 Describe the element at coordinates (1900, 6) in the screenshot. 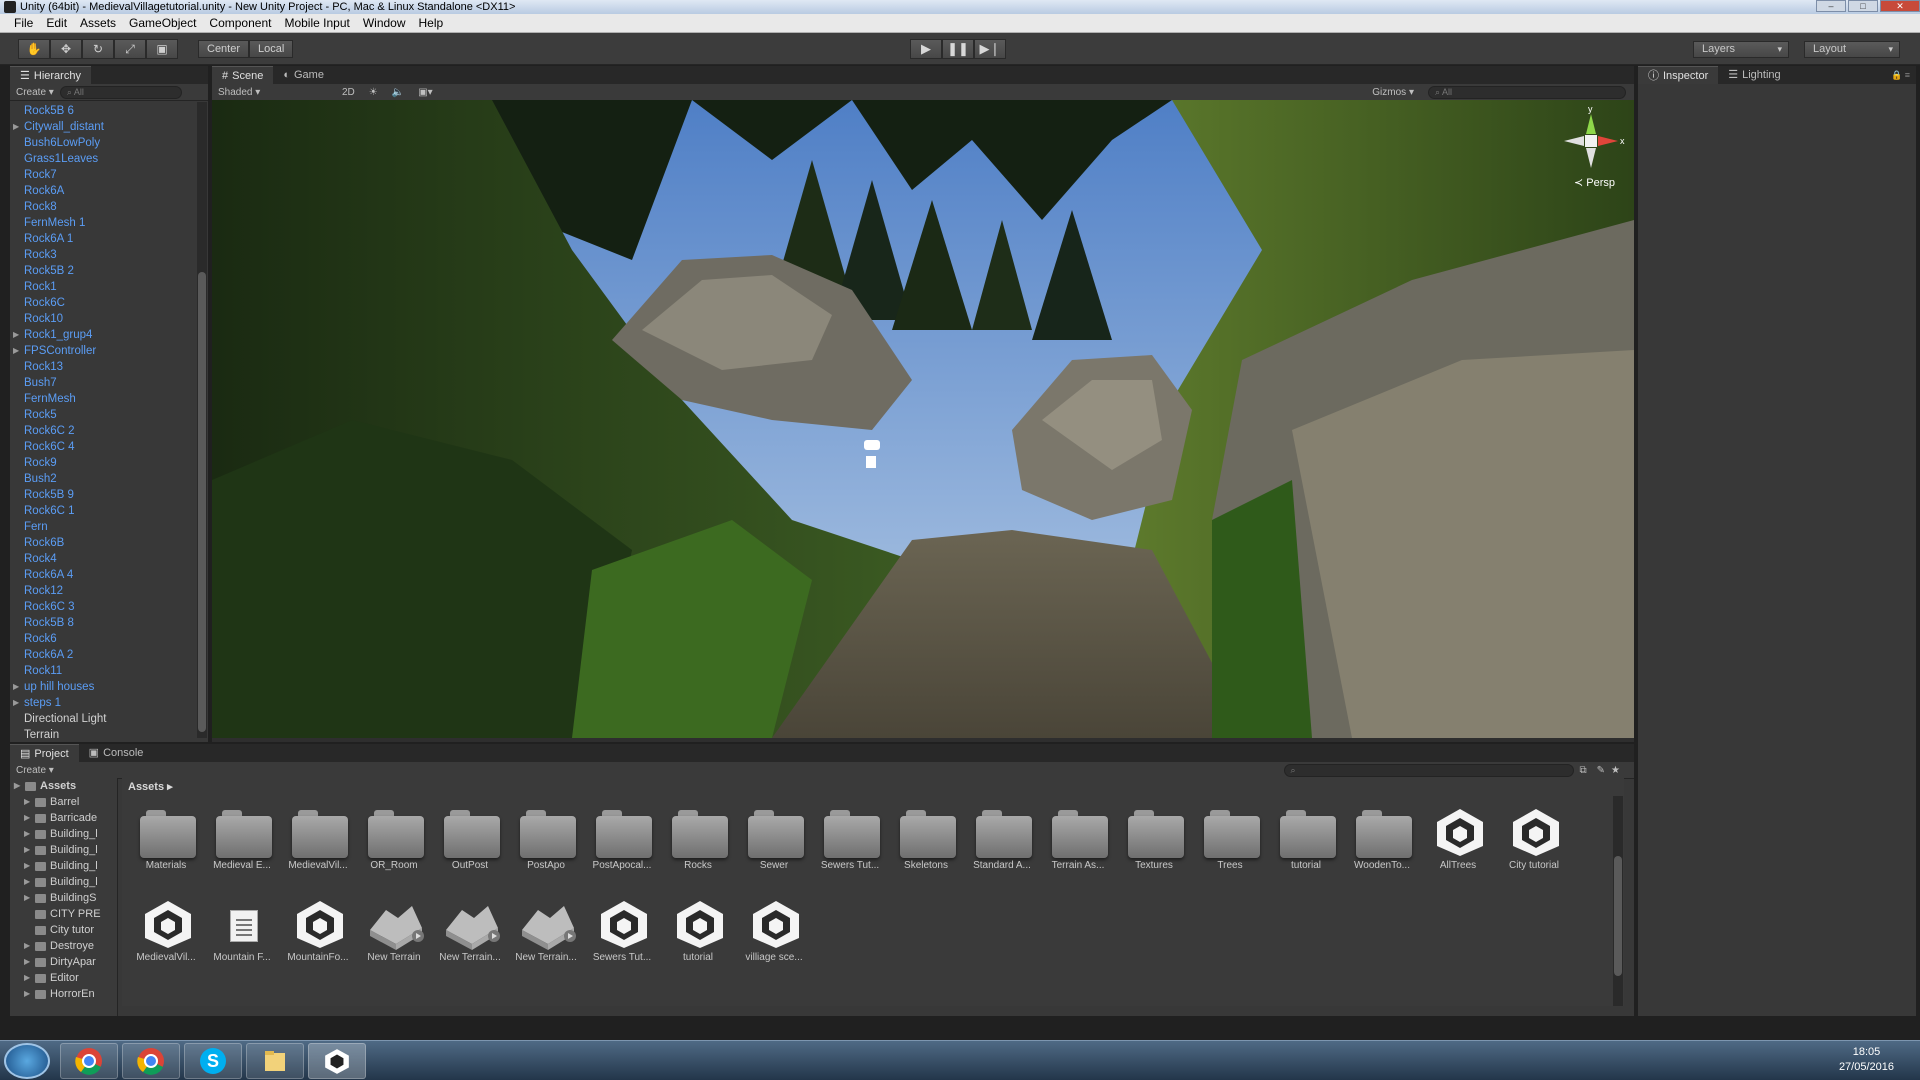

I see `close-icon: ✕` at that location.